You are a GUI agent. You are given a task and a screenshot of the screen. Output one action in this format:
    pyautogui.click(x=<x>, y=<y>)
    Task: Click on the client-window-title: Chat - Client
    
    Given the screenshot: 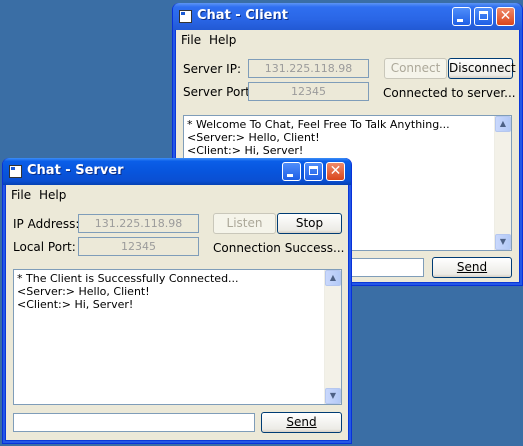 What is the action you would take?
    pyautogui.click(x=242, y=15)
    